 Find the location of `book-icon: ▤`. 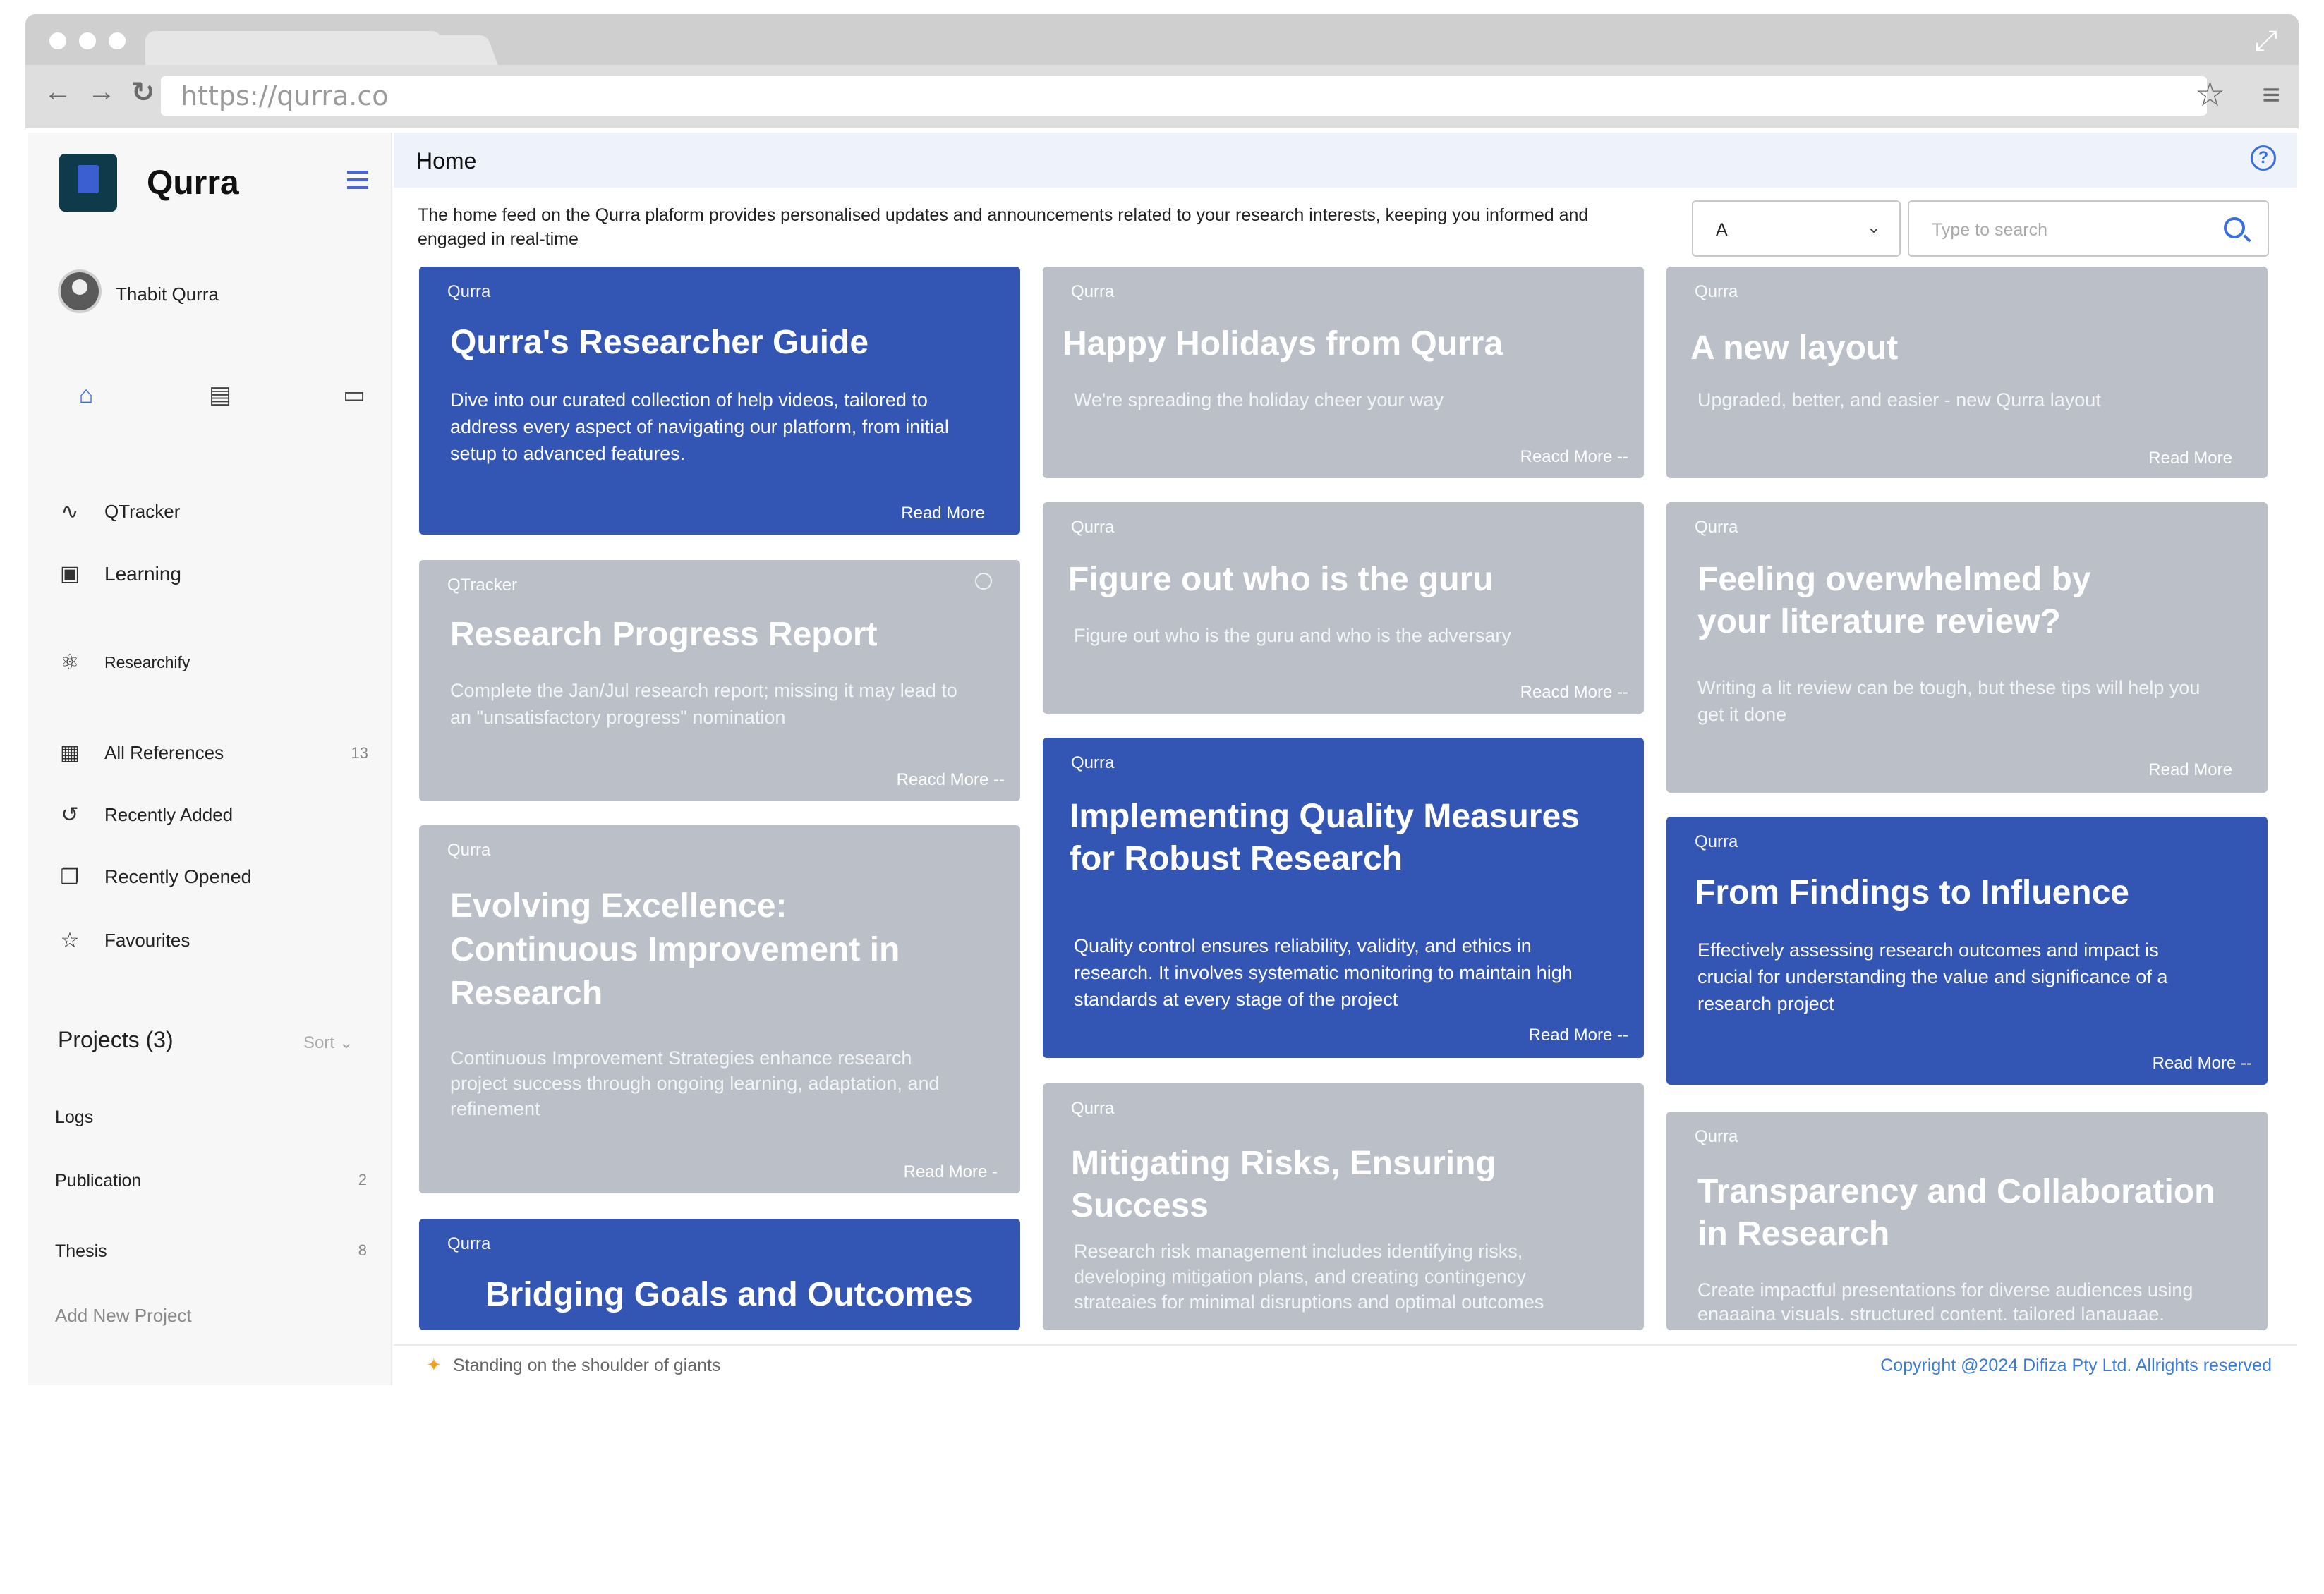

book-icon: ▤ is located at coordinates (220, 395).